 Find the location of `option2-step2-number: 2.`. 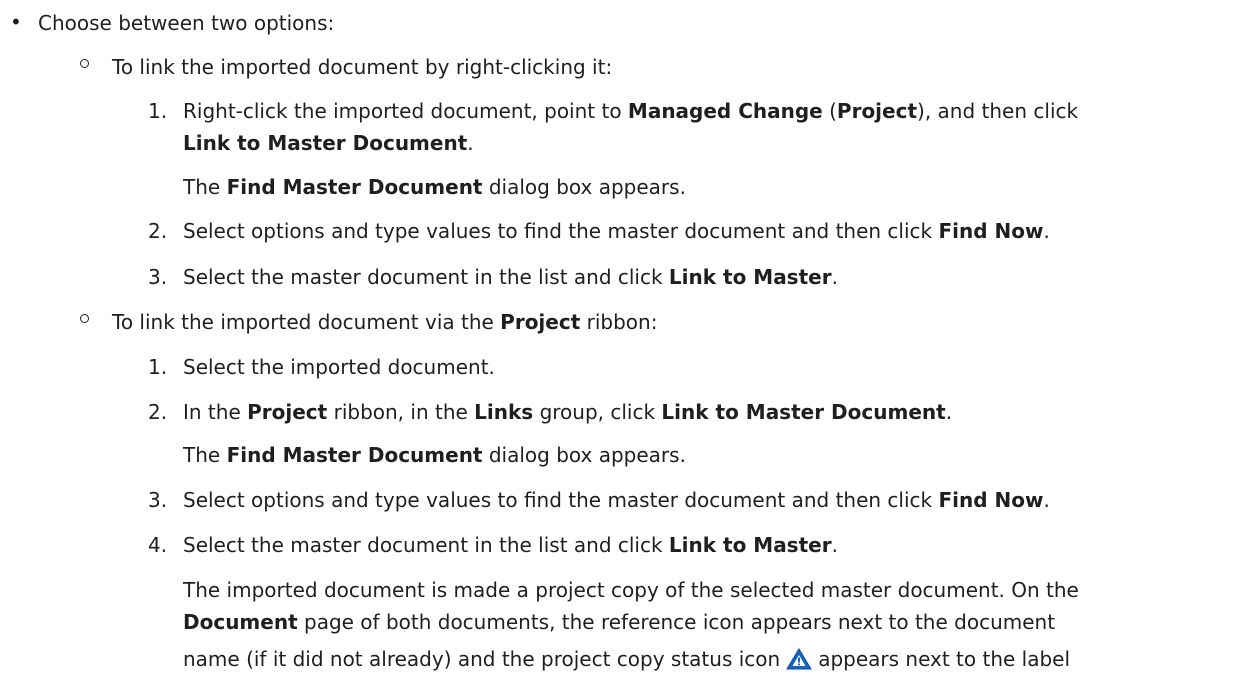

option2-step2-number: 2. is located at coordinates (158, 412).